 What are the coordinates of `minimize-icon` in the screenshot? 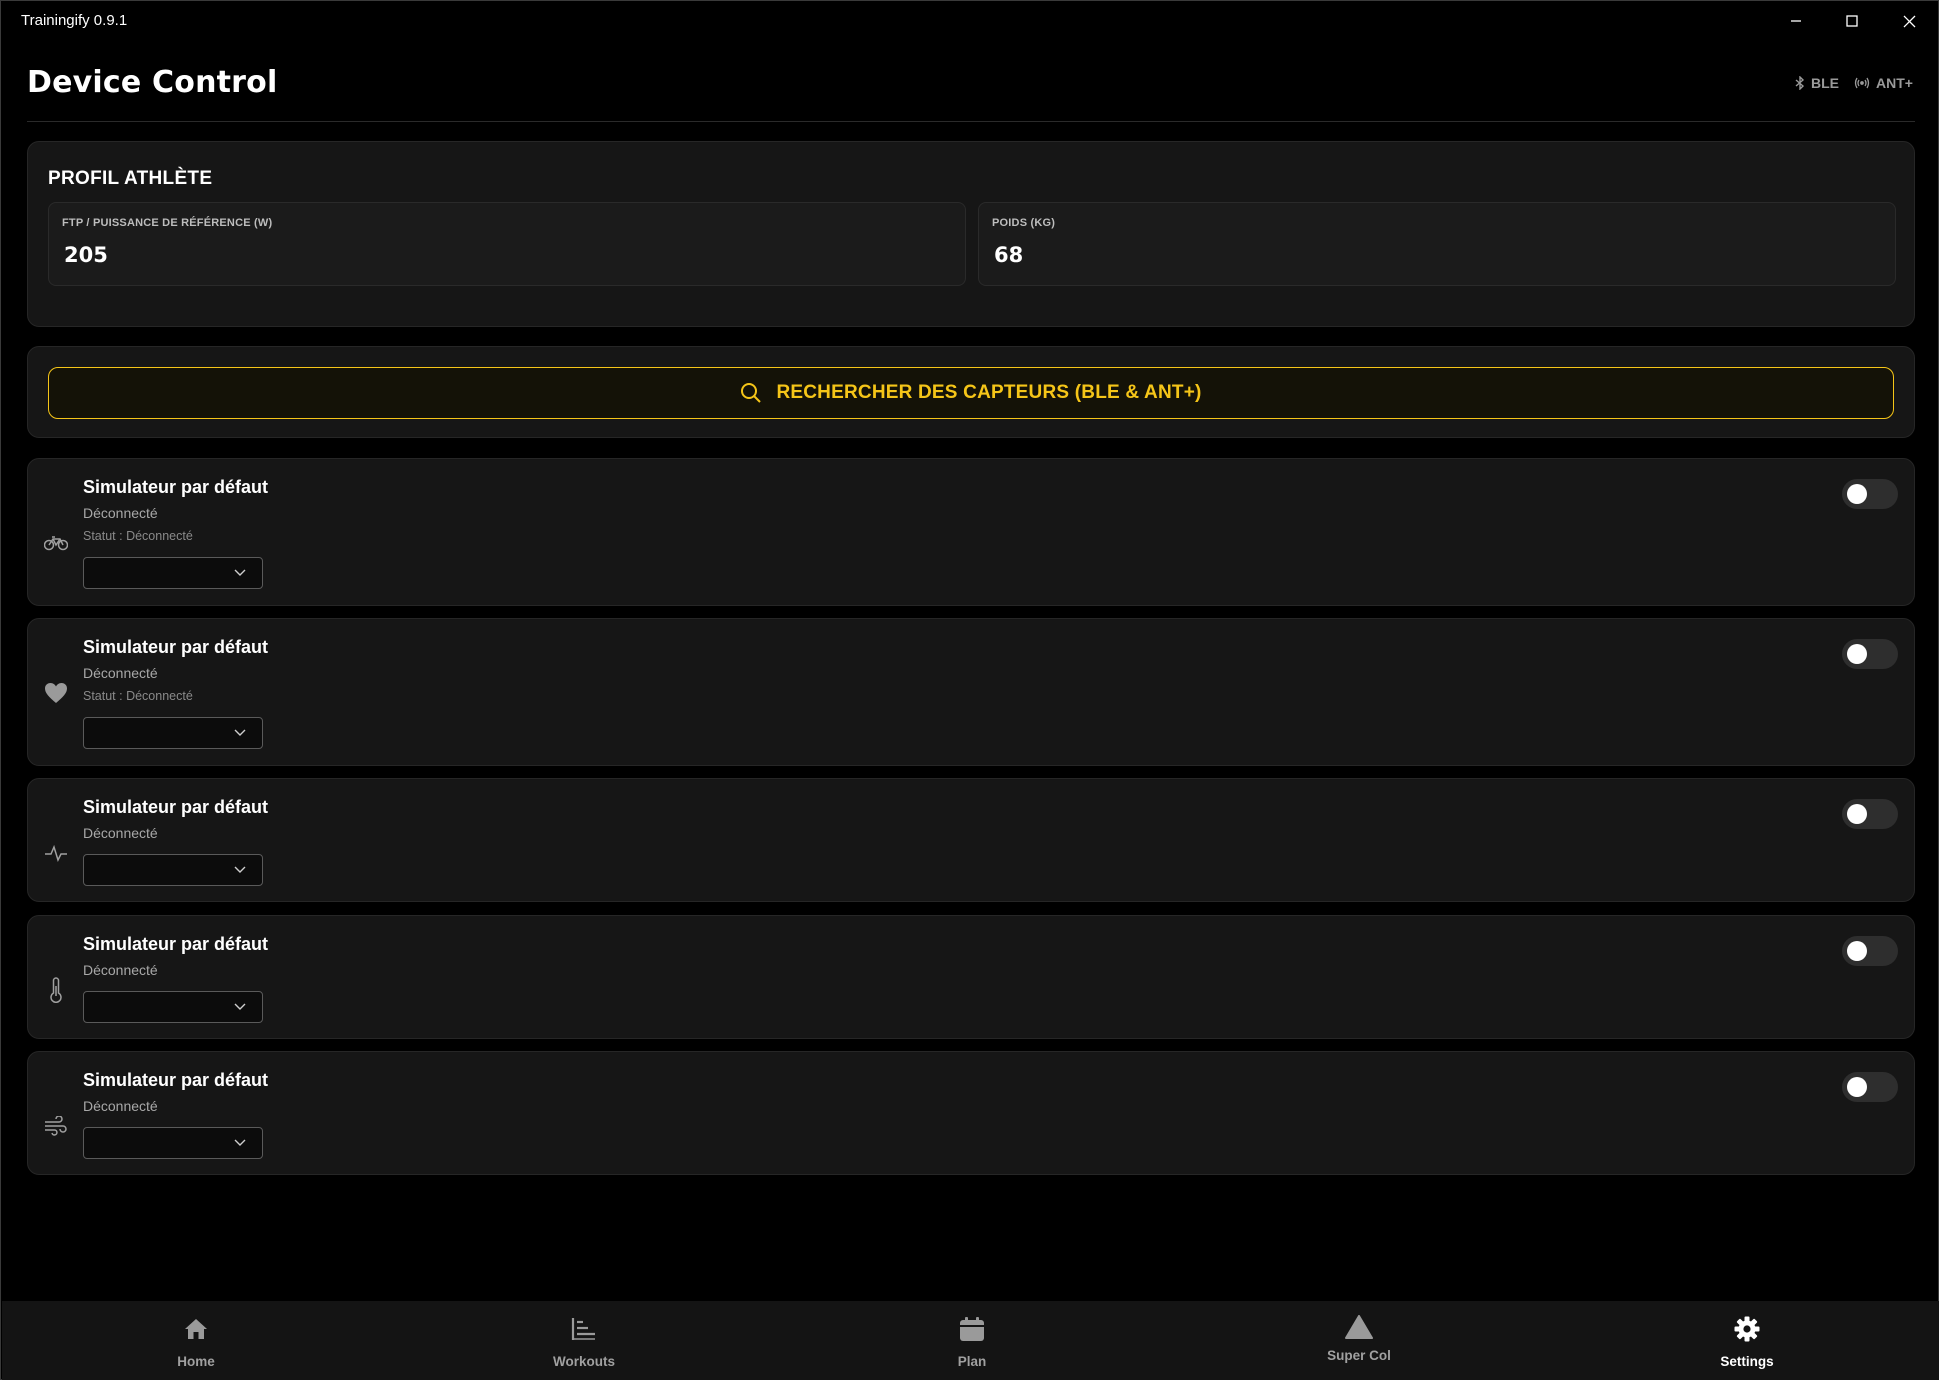 It's located at (1796, 21).